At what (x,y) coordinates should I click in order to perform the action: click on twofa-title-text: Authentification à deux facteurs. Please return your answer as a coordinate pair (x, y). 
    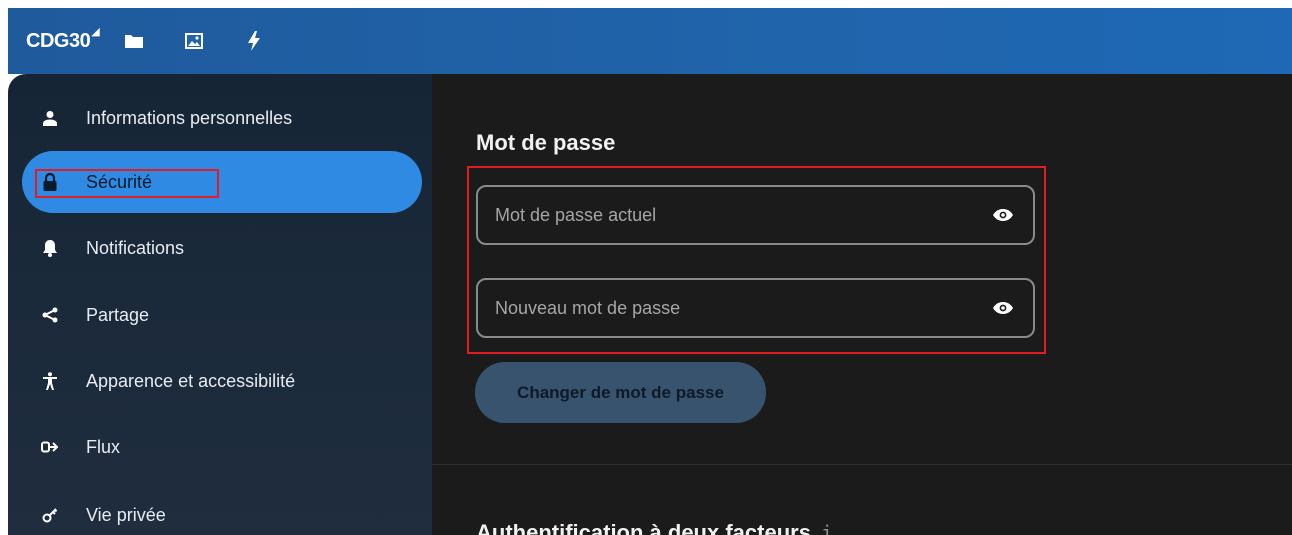
    Looking at the image, I should click on (643, 527).